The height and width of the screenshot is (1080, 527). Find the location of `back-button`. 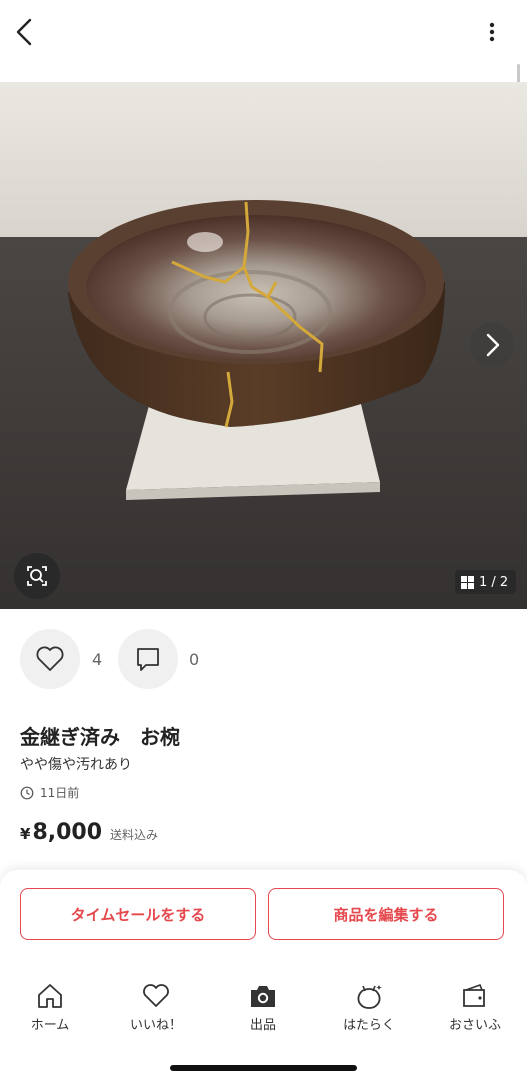

back-button is located at coordinates (25, 32).